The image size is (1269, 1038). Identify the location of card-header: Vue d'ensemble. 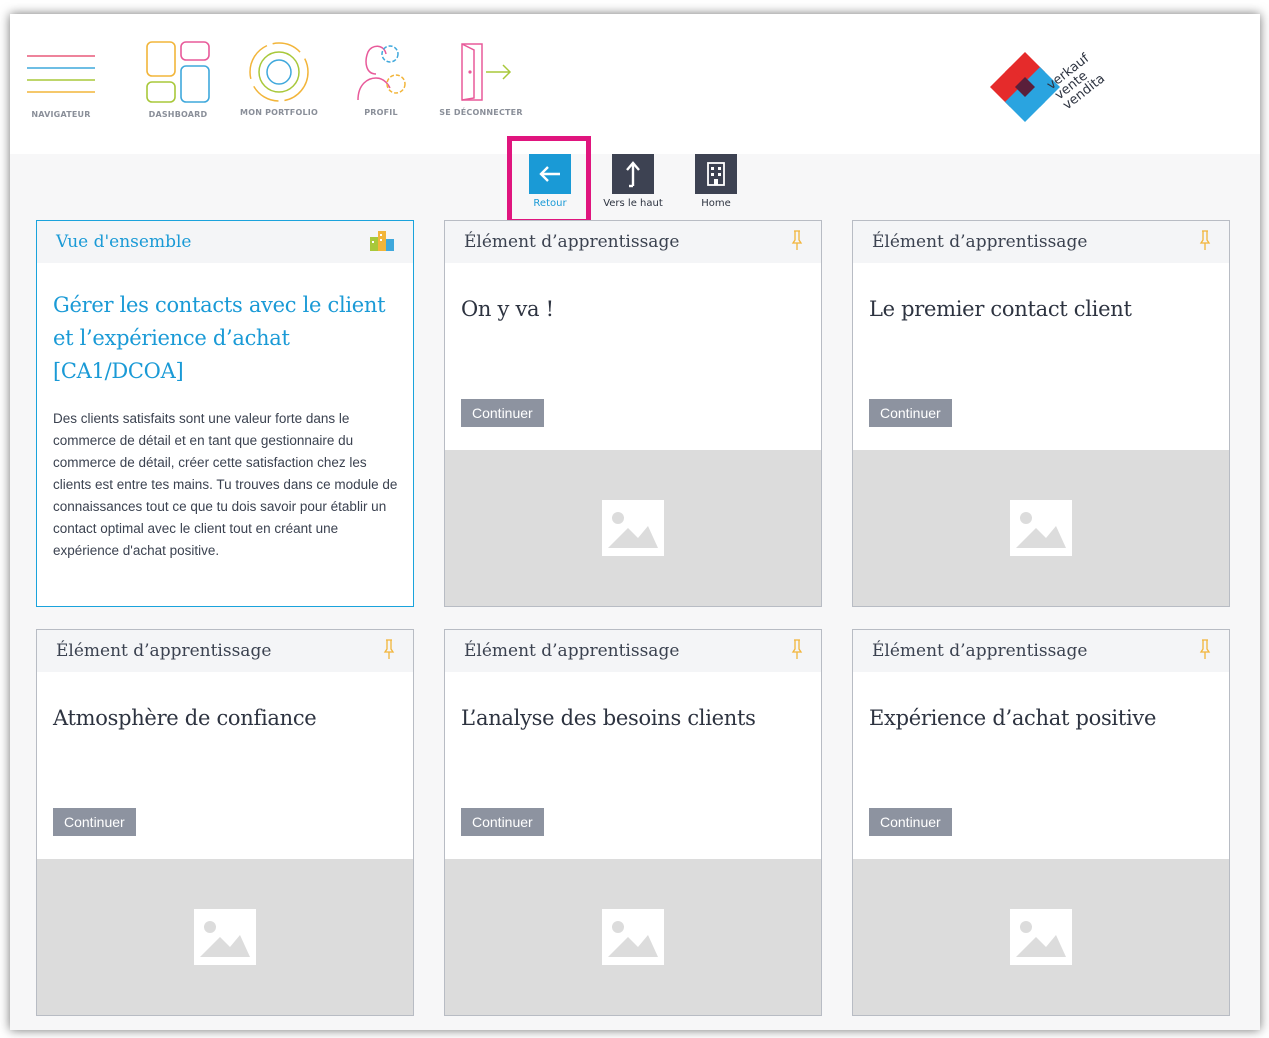
(225, 242).